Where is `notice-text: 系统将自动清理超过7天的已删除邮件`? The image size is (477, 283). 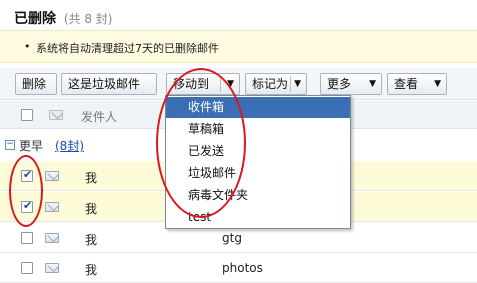 notice-text: 系统将自动清理超过7天的已删除邮件 is located at coordinates (127, 48).